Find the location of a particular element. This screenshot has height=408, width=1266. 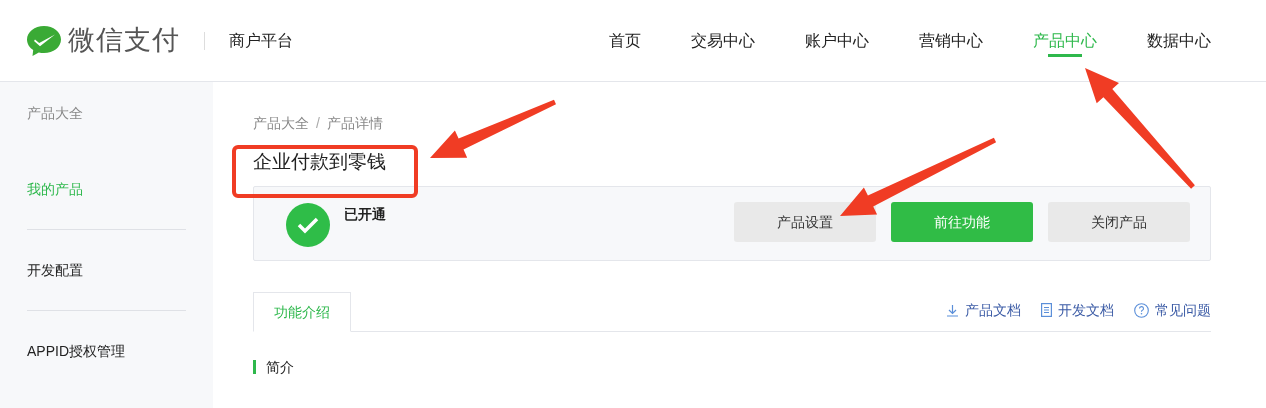

product-title: 企业付款到零钱 is located at coordinates (319, 162).